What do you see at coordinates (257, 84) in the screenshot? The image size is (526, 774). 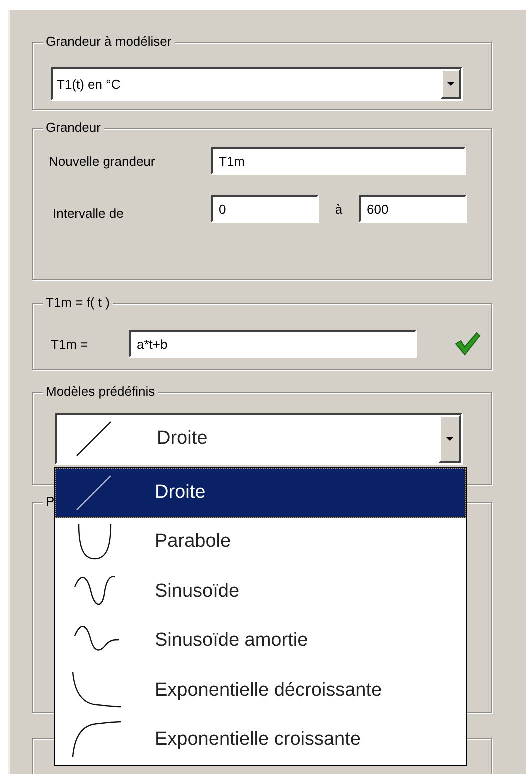 I see `combo-box: T1(t) en °C` at bounding box center [257, 84].